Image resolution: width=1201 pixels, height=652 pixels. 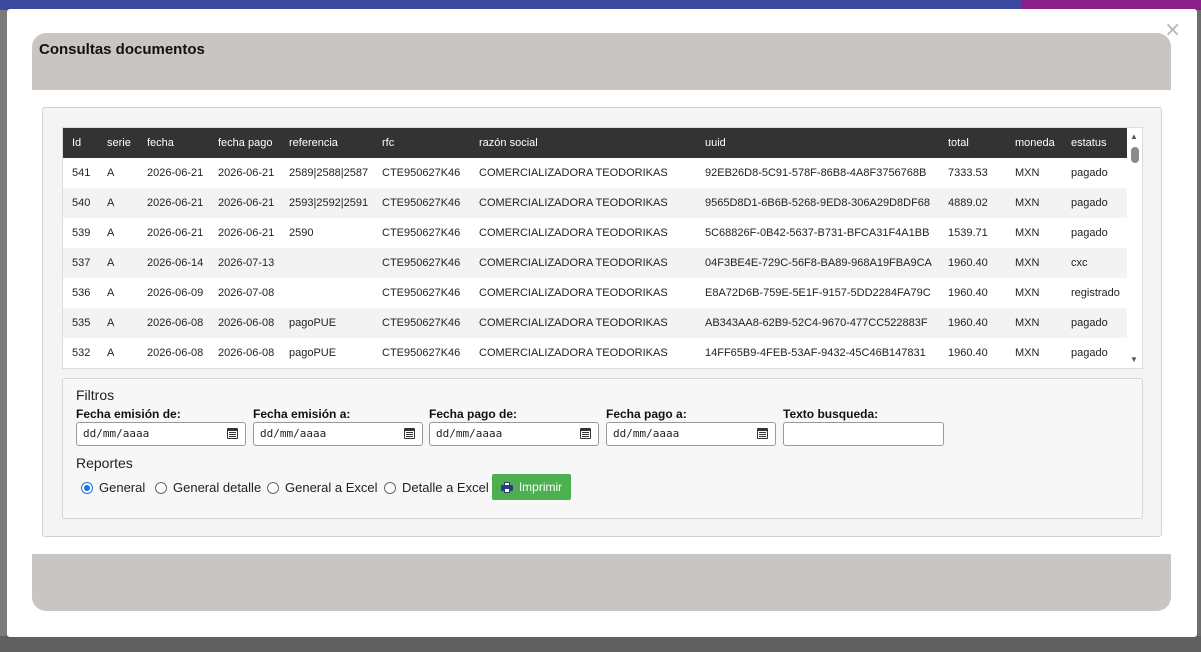 What do you see at coordinates (390, 487) in the screenshot?
I see `radio-detalle-excel-control` at bounding box center [390, 487].